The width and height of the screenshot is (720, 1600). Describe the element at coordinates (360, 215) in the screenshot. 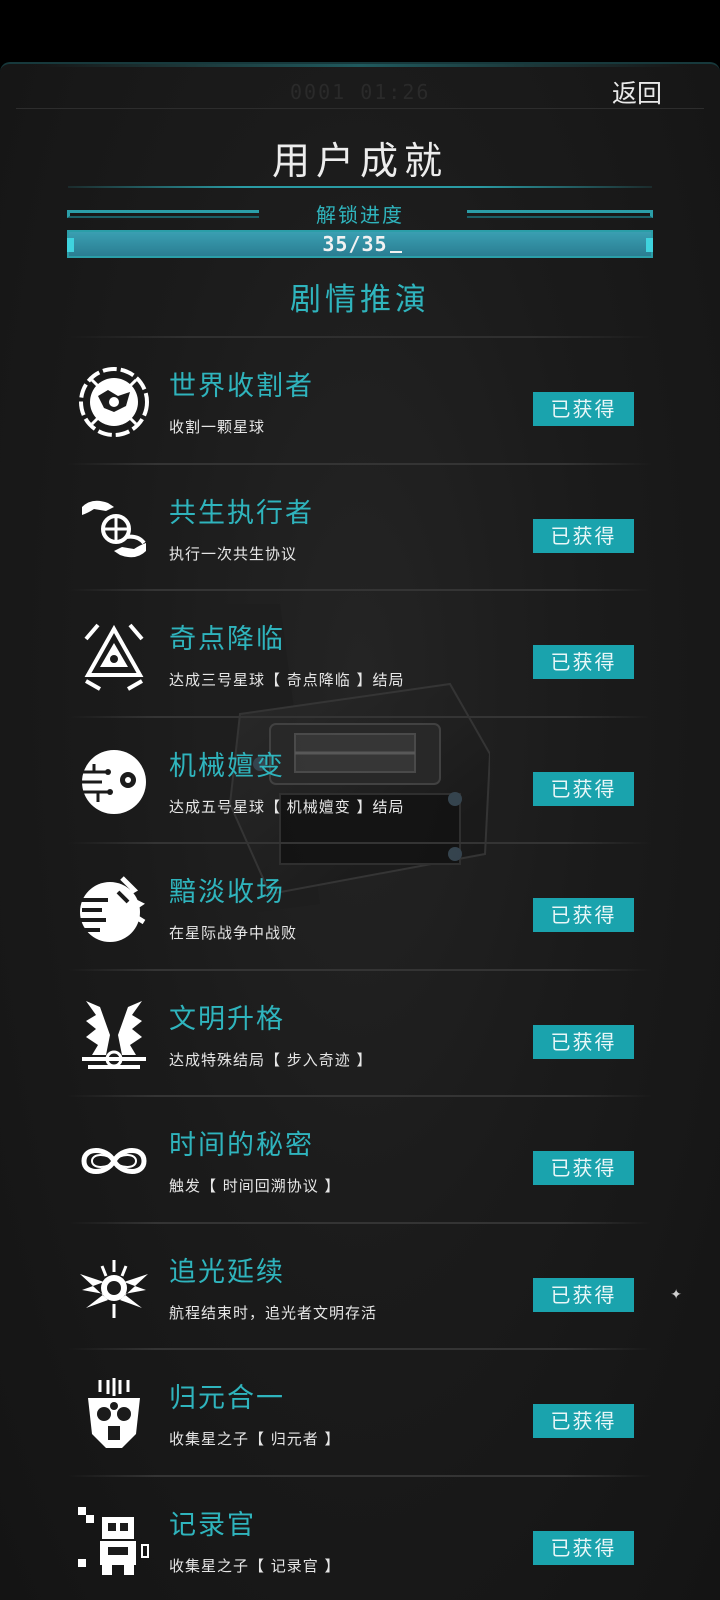

I see `progress-label: 解锁进度` at that location.